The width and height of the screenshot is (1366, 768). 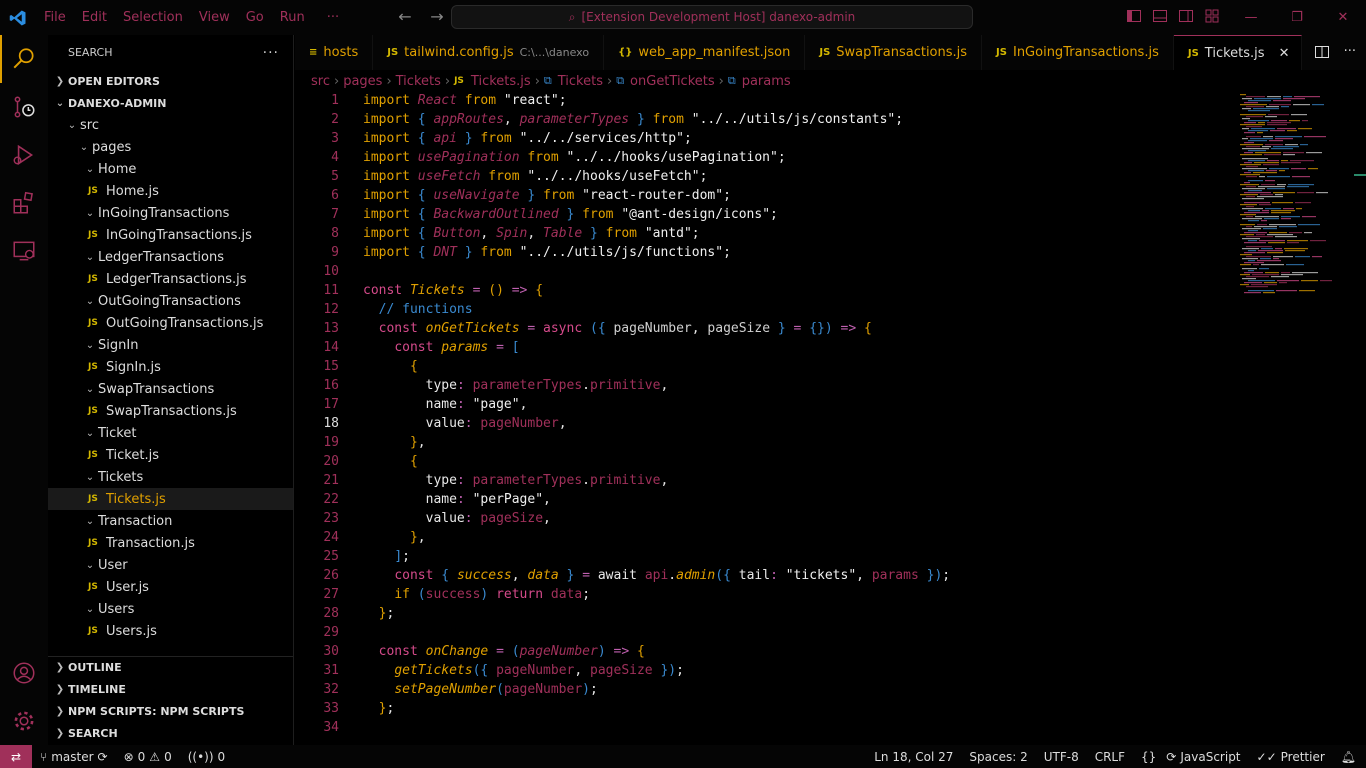 What do you see at coordinates (170, 301) in the screenshot?
I see `folder-item: ⌄ OutGoingTransactions` at bounding box center [170, 301].